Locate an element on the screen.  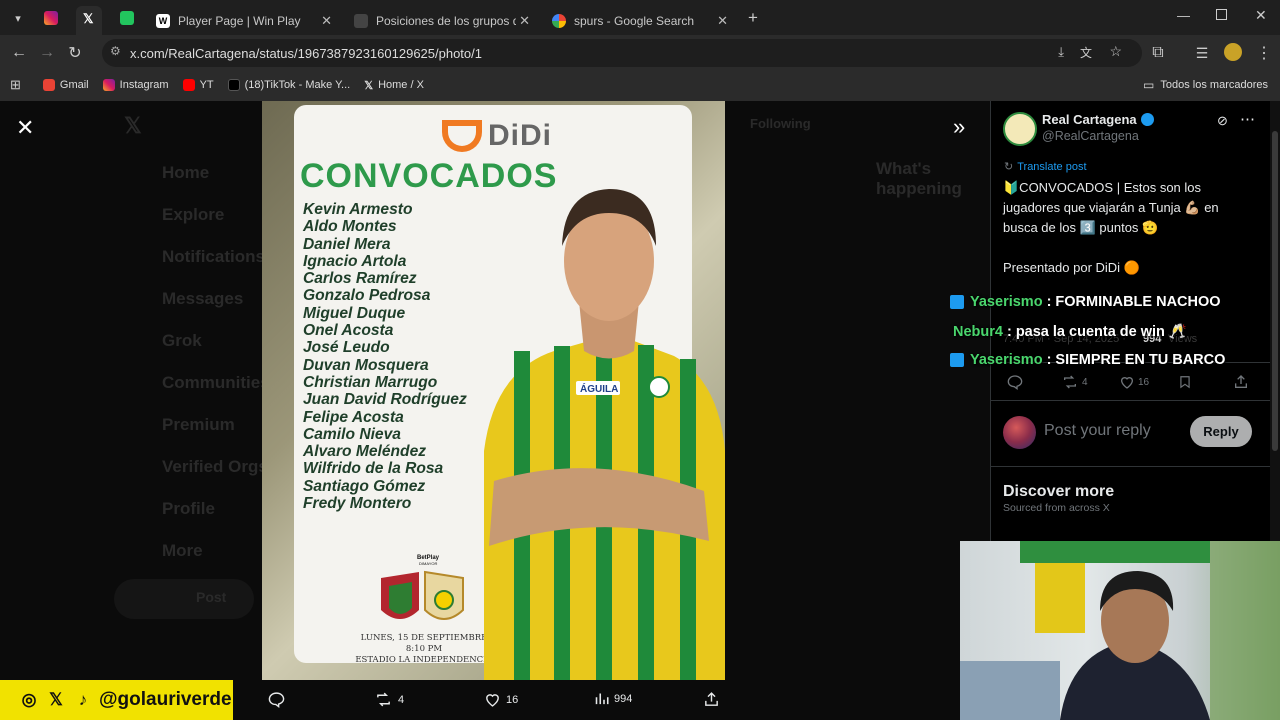
panel-repost-action: 4 is located at coordinates (1074, 382).